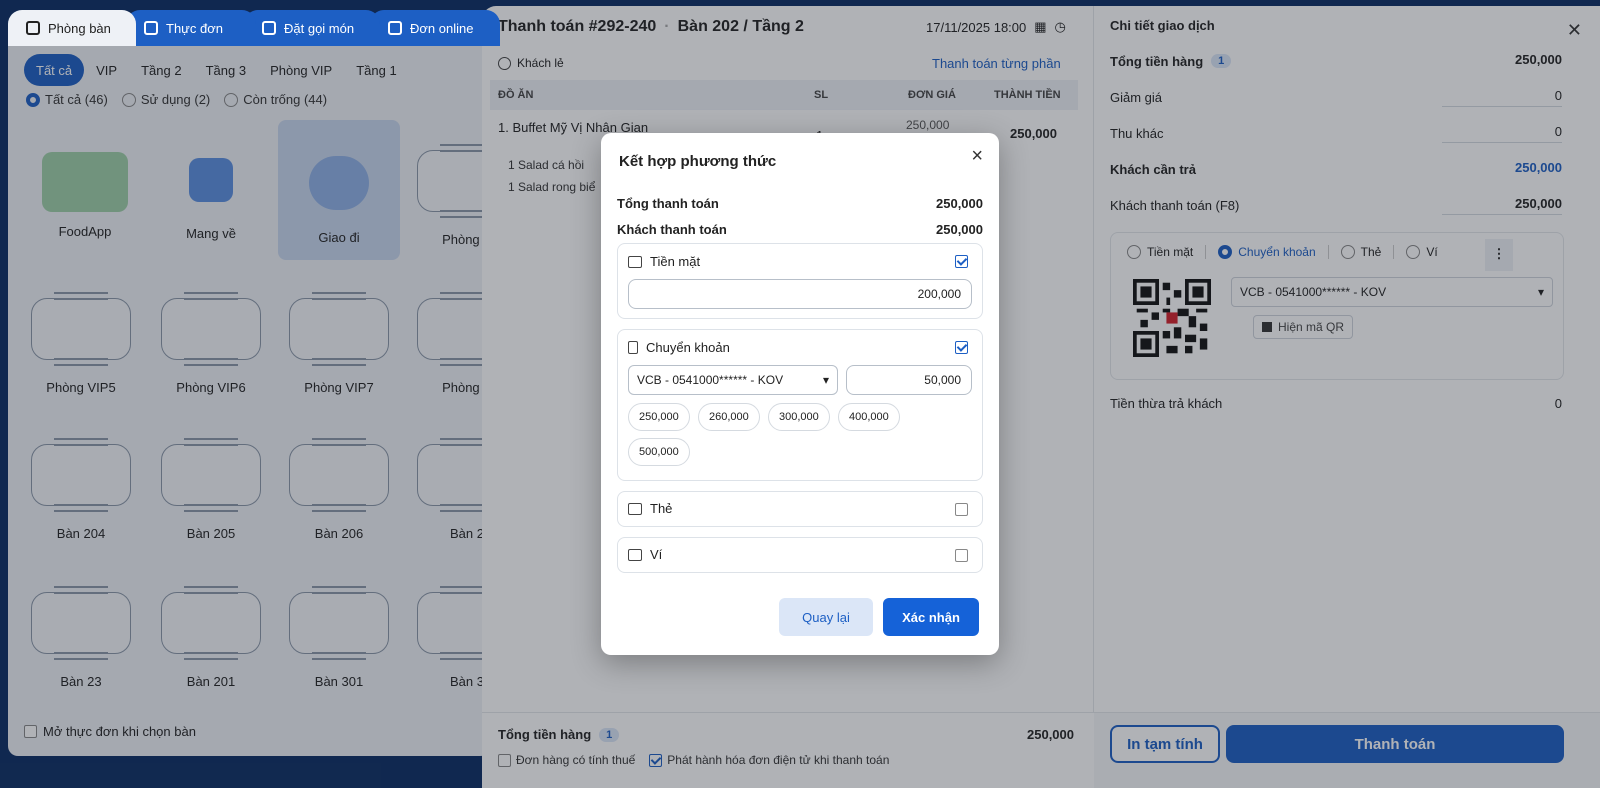 This screenshot has width=1600, height=788. Describe the element at coordinates (659, 452) in the screenshot. I see `amount-chip: 500,000` at that location.